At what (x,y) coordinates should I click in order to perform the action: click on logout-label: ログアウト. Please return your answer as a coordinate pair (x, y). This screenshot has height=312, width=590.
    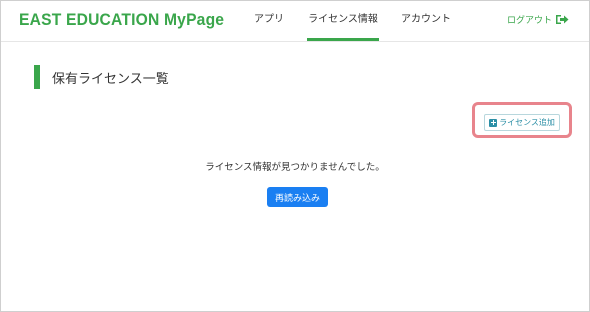
    Looking at the image, I should click on (529, 21).